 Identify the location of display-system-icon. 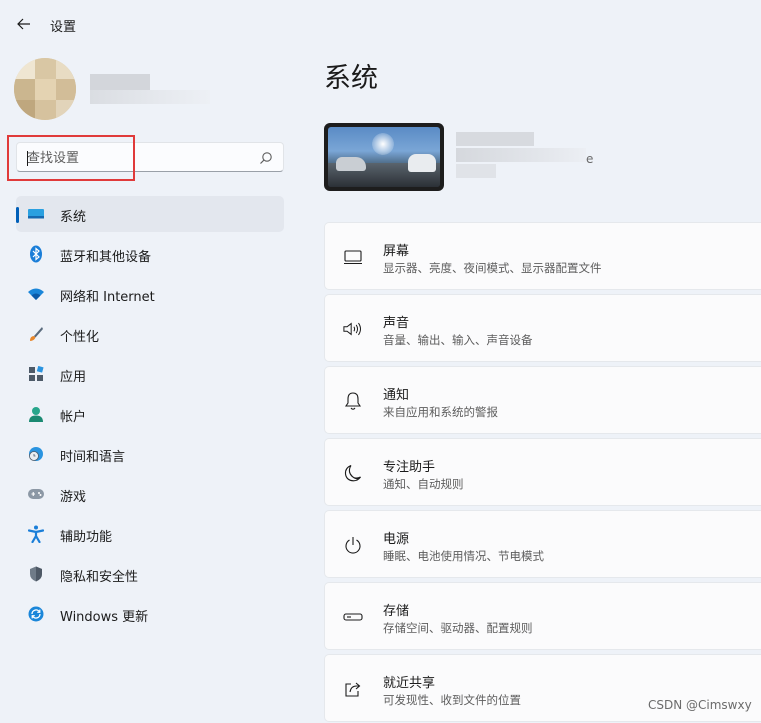
(36, 214).